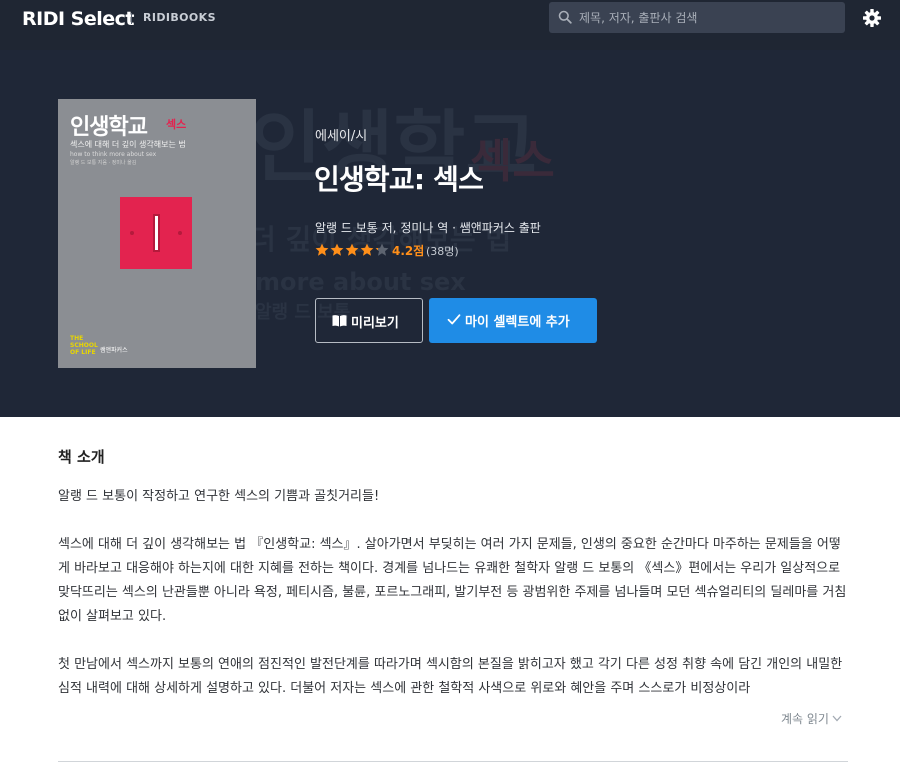 The width and height of the screenshot is (900, 776). I want to click on section-divider, so click(453, 761).